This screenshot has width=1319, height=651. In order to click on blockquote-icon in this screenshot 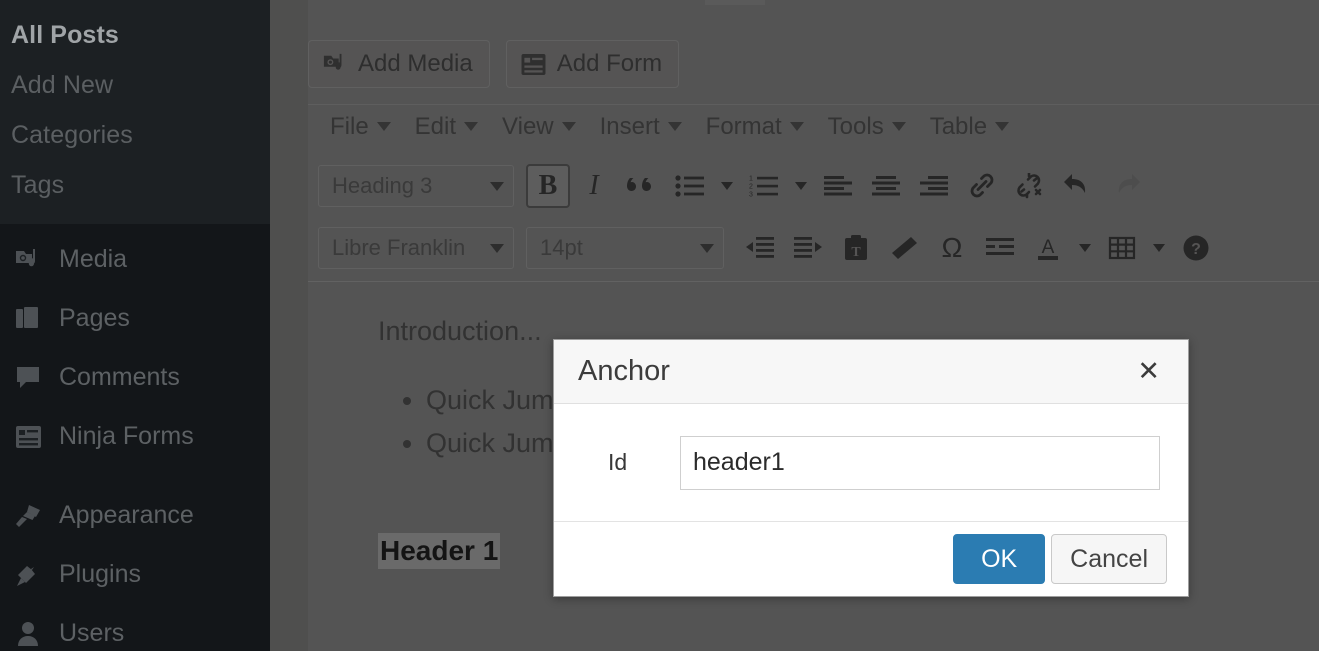, I will do `click(639, 184)`.